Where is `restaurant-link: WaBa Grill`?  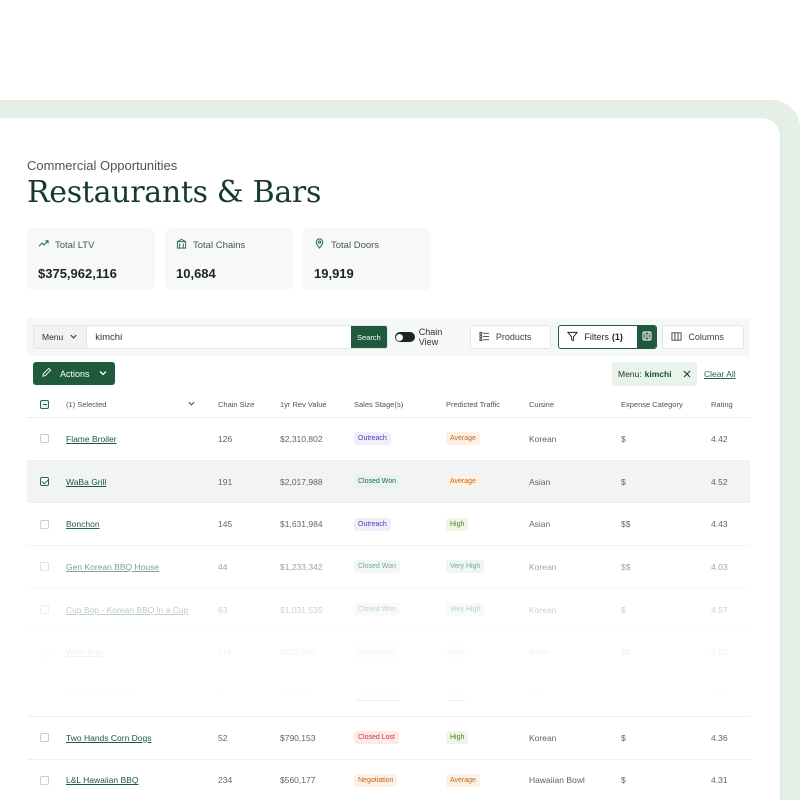
restaurant-link: WaBa Grill is located at coordinates (86, 482).